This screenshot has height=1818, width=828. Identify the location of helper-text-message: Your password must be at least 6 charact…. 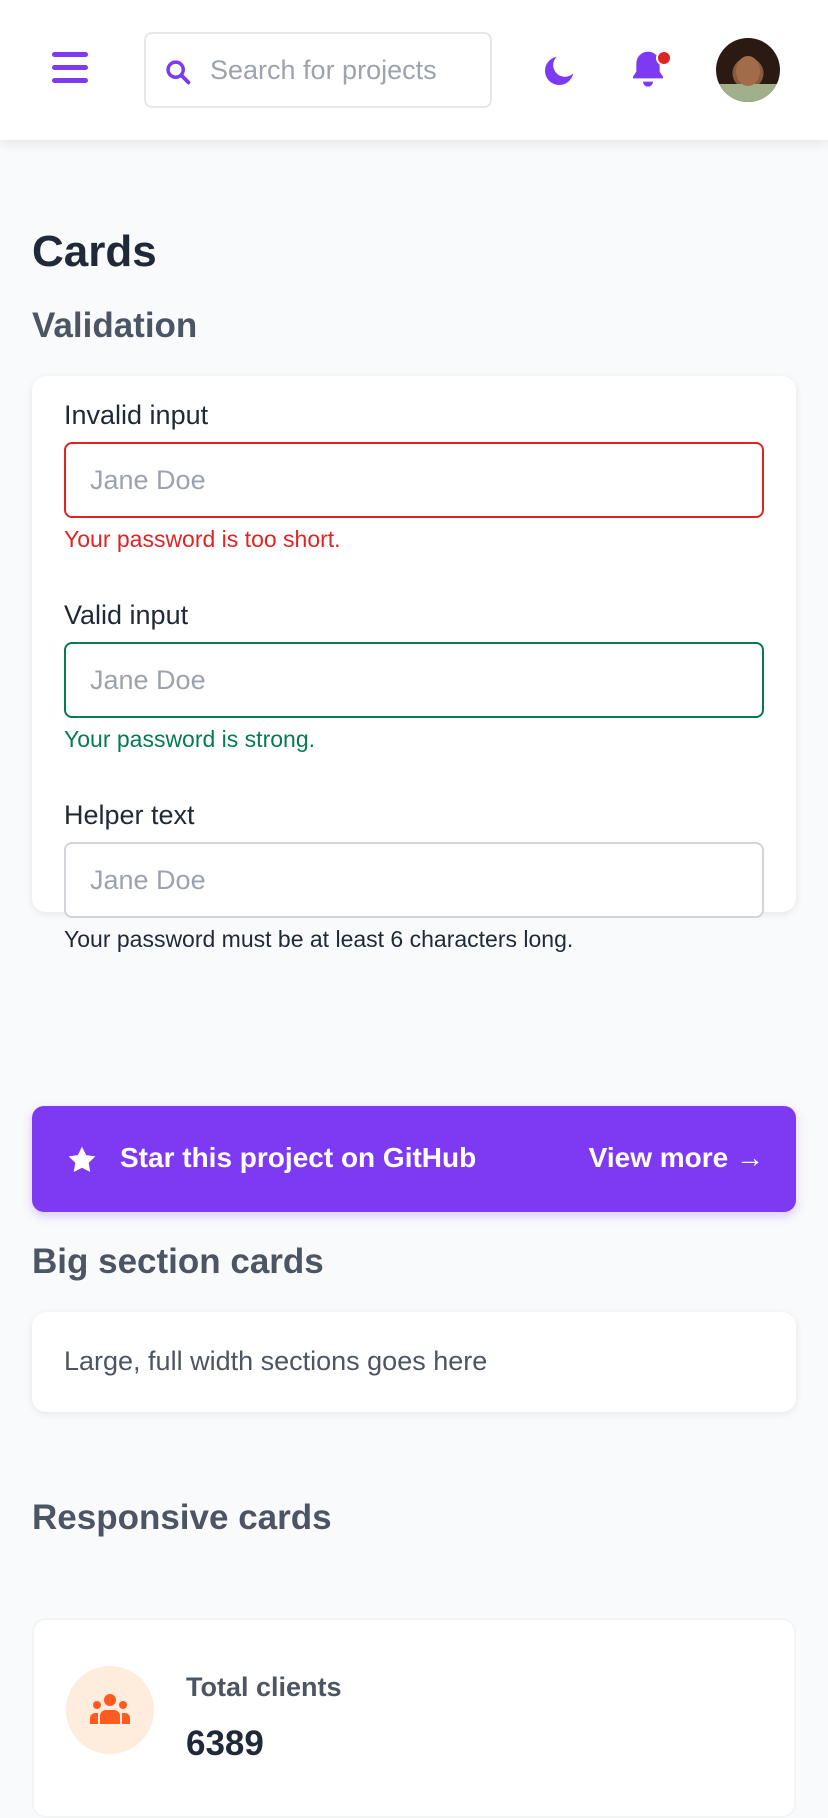
(319, 939).